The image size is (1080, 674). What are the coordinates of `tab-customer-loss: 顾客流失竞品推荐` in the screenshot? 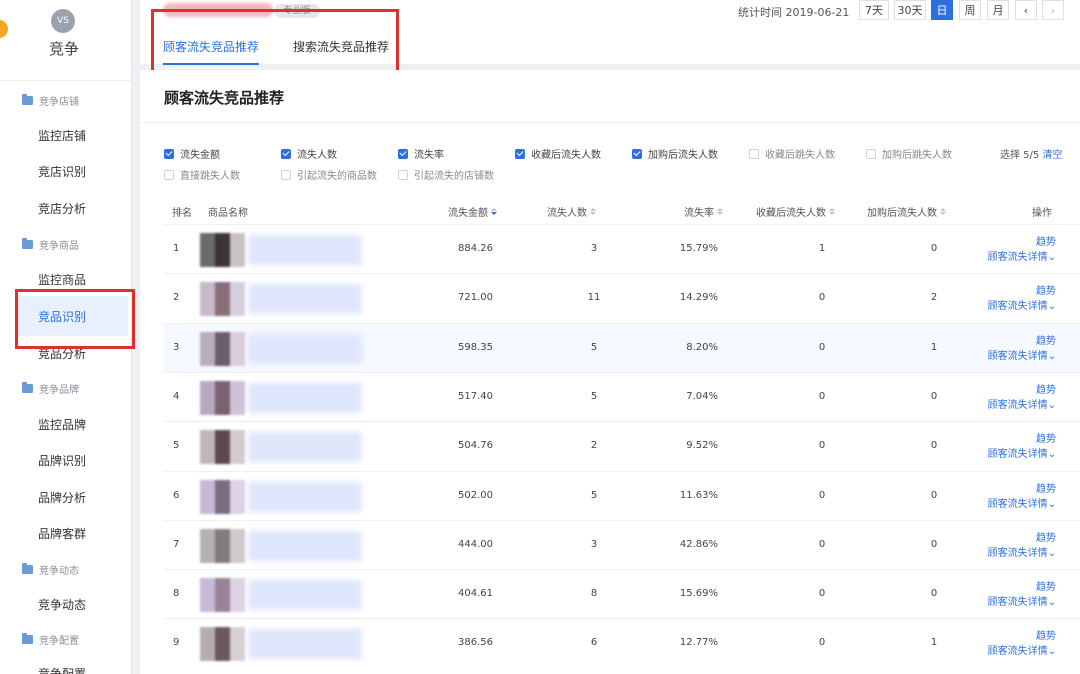 It's located at (211, 51).